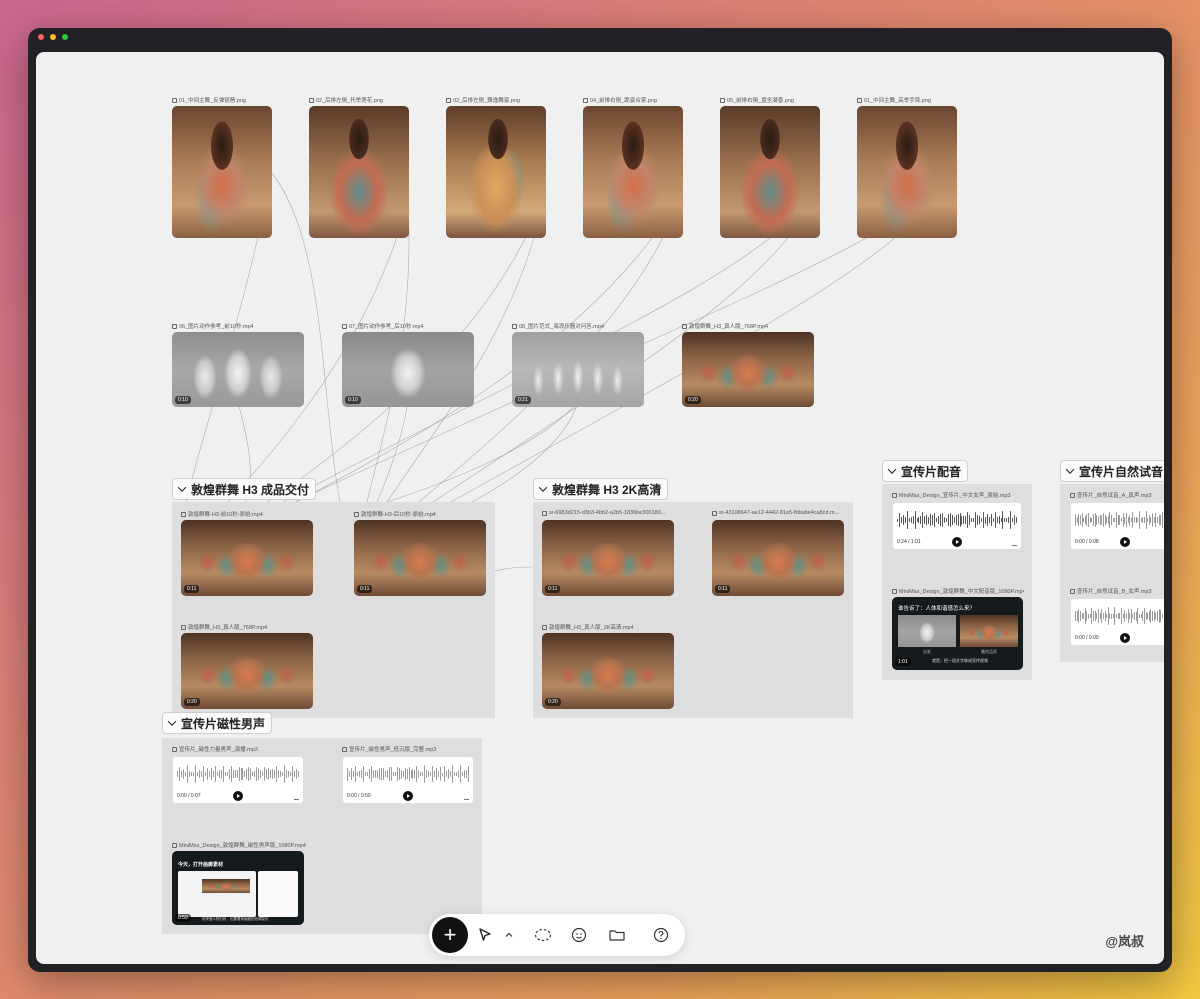 This screenshot has width=1200, height=999. Describe the element at coordinates (927, 631) in the screenshot. I see `video-frame-left` at that location.